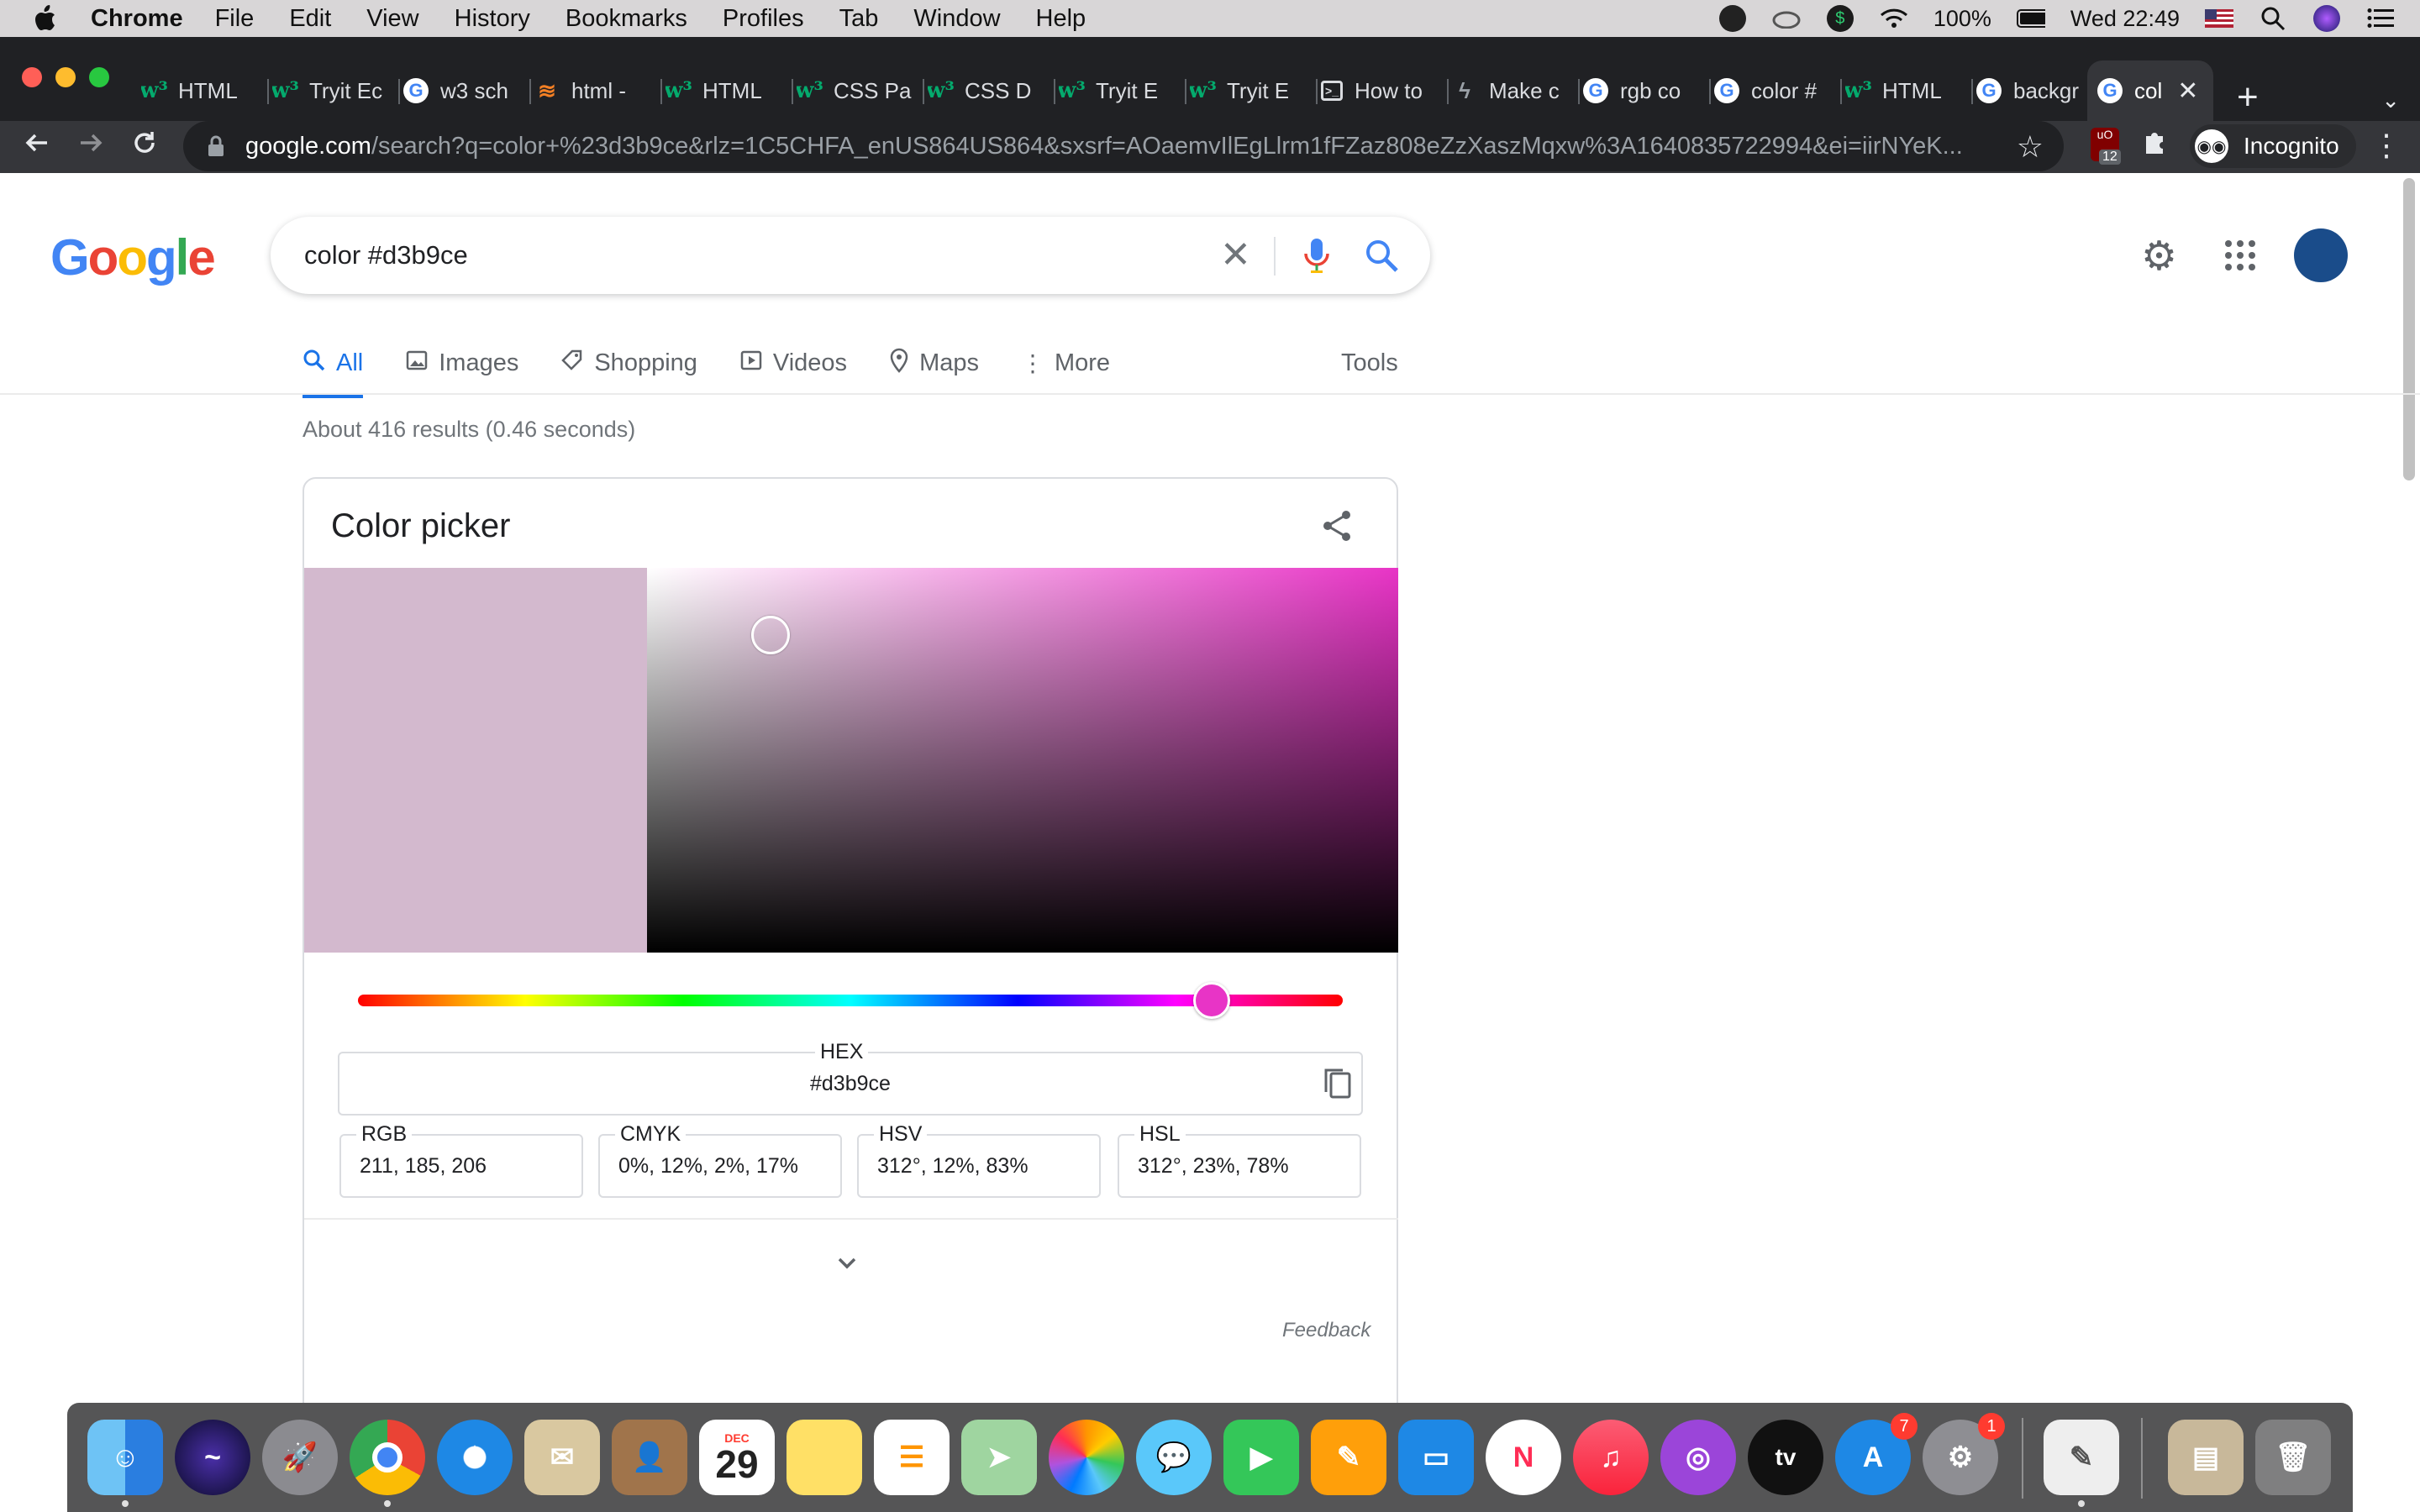  I want to click on siri-icon, so click(2327, 18).